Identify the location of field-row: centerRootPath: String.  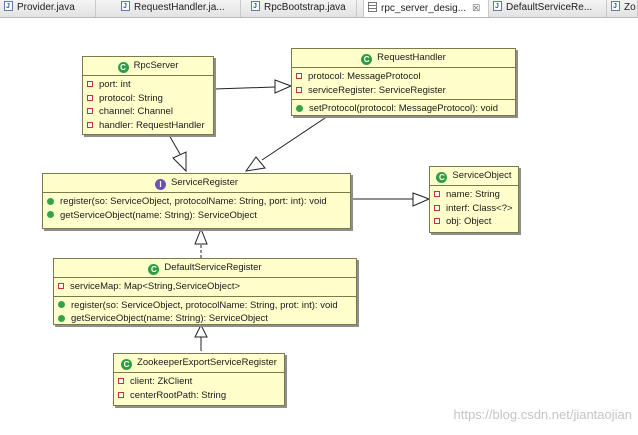
(199, 396).